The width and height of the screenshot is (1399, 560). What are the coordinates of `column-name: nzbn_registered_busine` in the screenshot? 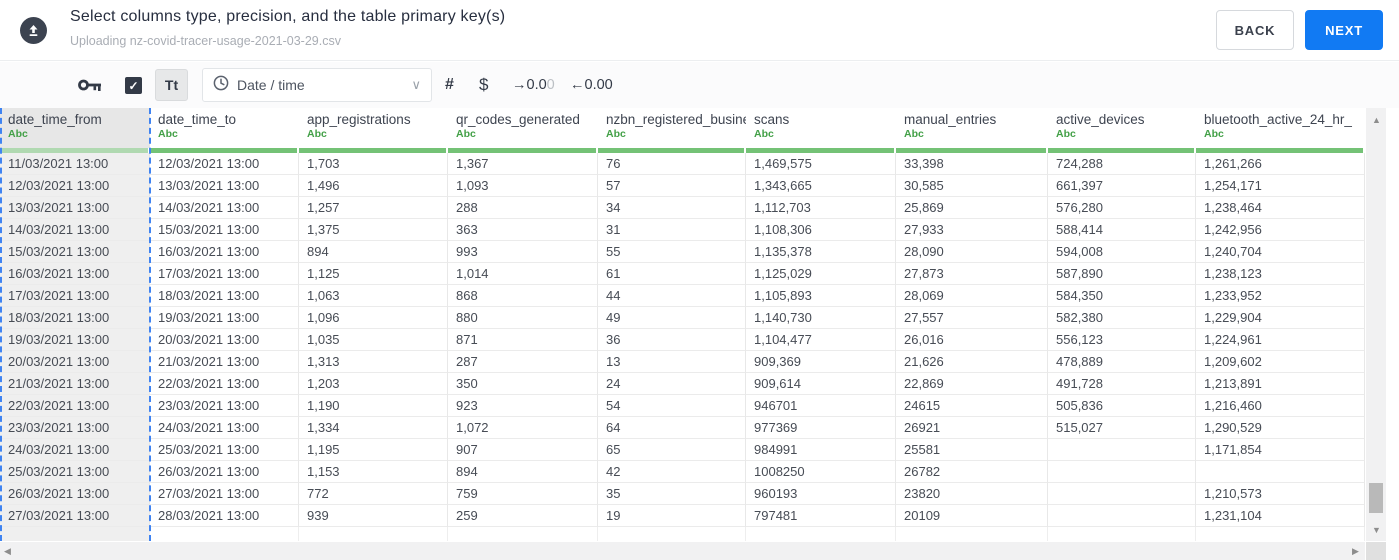 It's located at (676, 119).